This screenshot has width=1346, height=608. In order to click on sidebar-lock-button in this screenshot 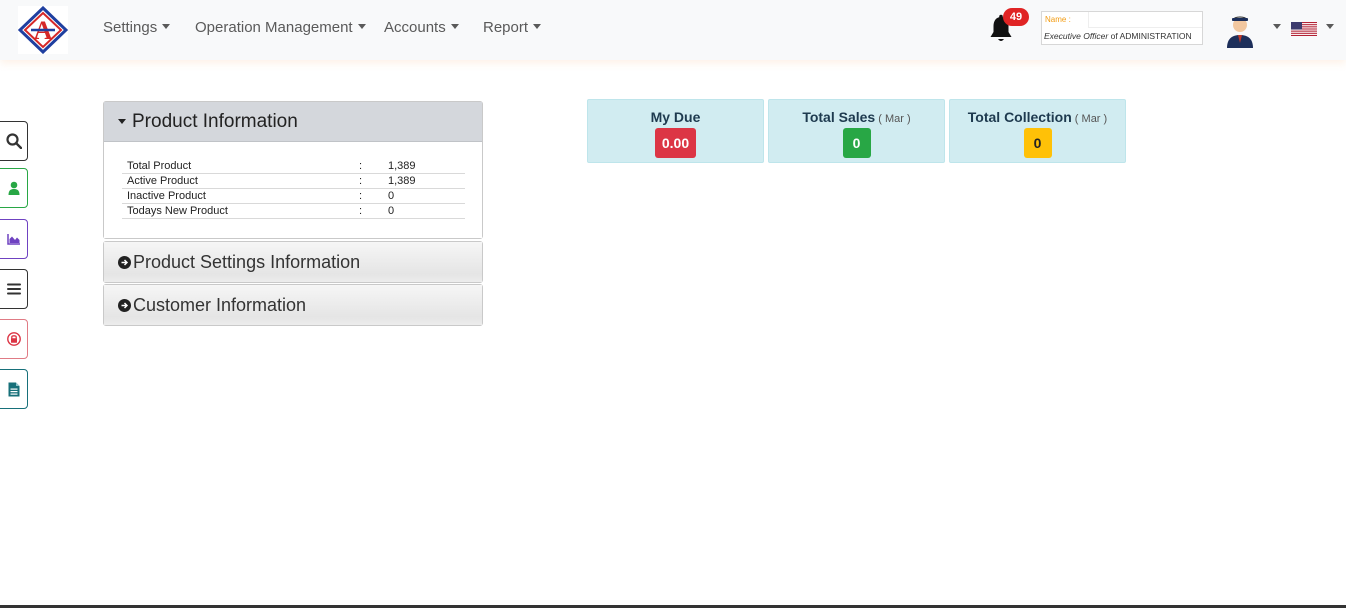, I will do `click(14, 339)`.